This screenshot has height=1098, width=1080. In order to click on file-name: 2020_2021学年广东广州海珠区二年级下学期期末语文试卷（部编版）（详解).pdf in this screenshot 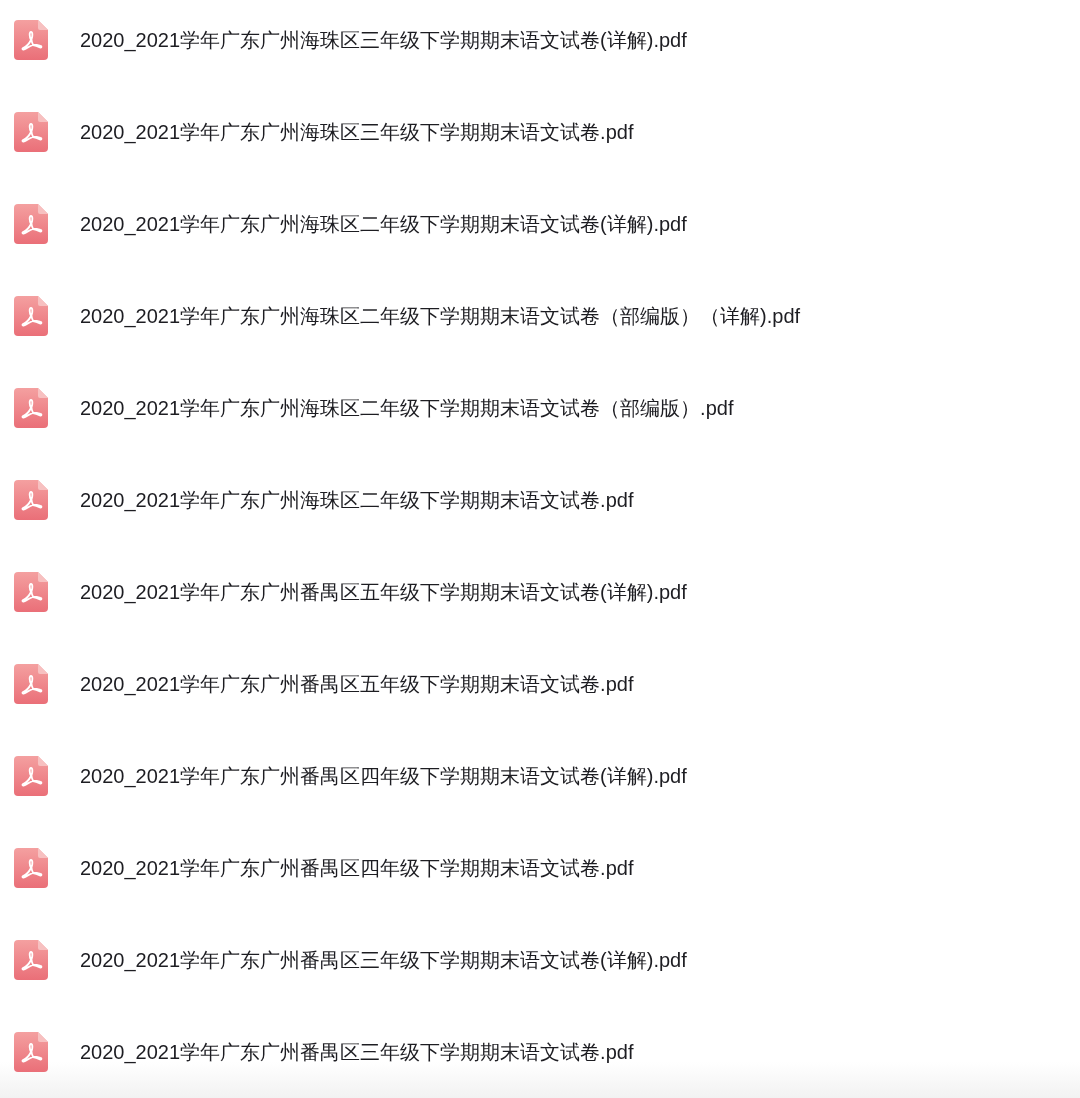, I will do `click(440, 316)`.